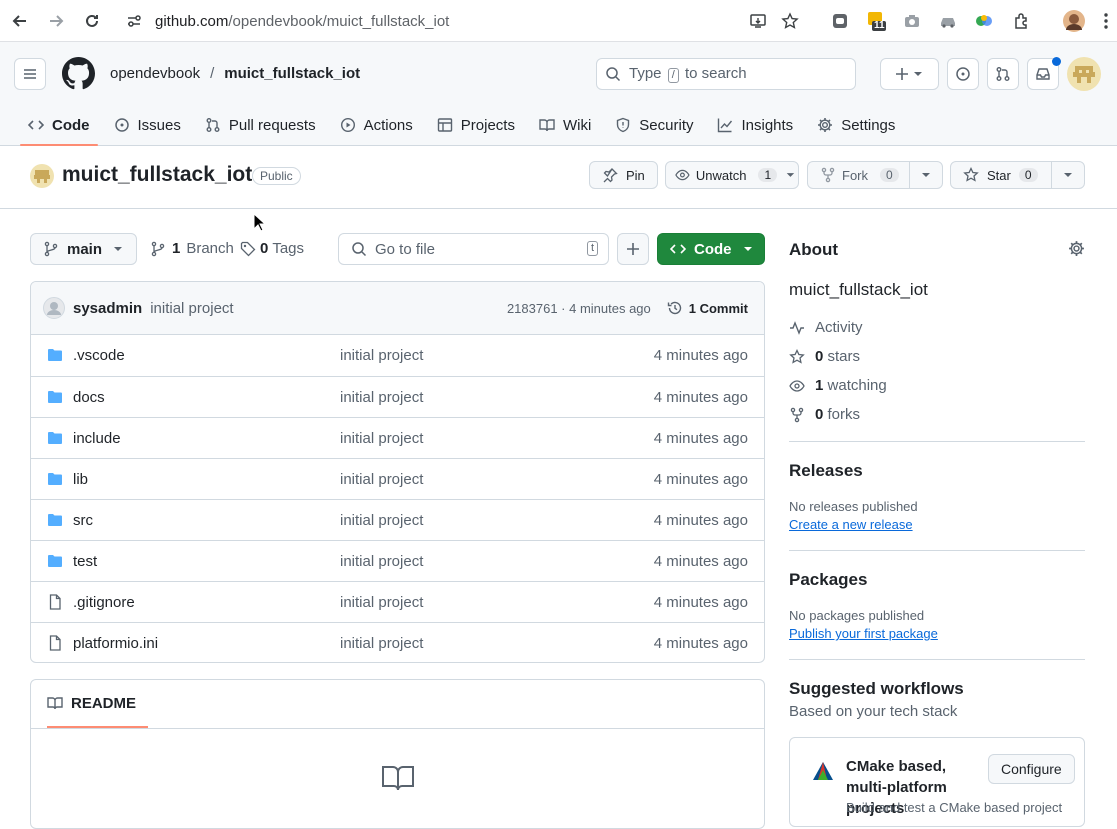  I want to click on forks-count: 0, so click(819, 414).